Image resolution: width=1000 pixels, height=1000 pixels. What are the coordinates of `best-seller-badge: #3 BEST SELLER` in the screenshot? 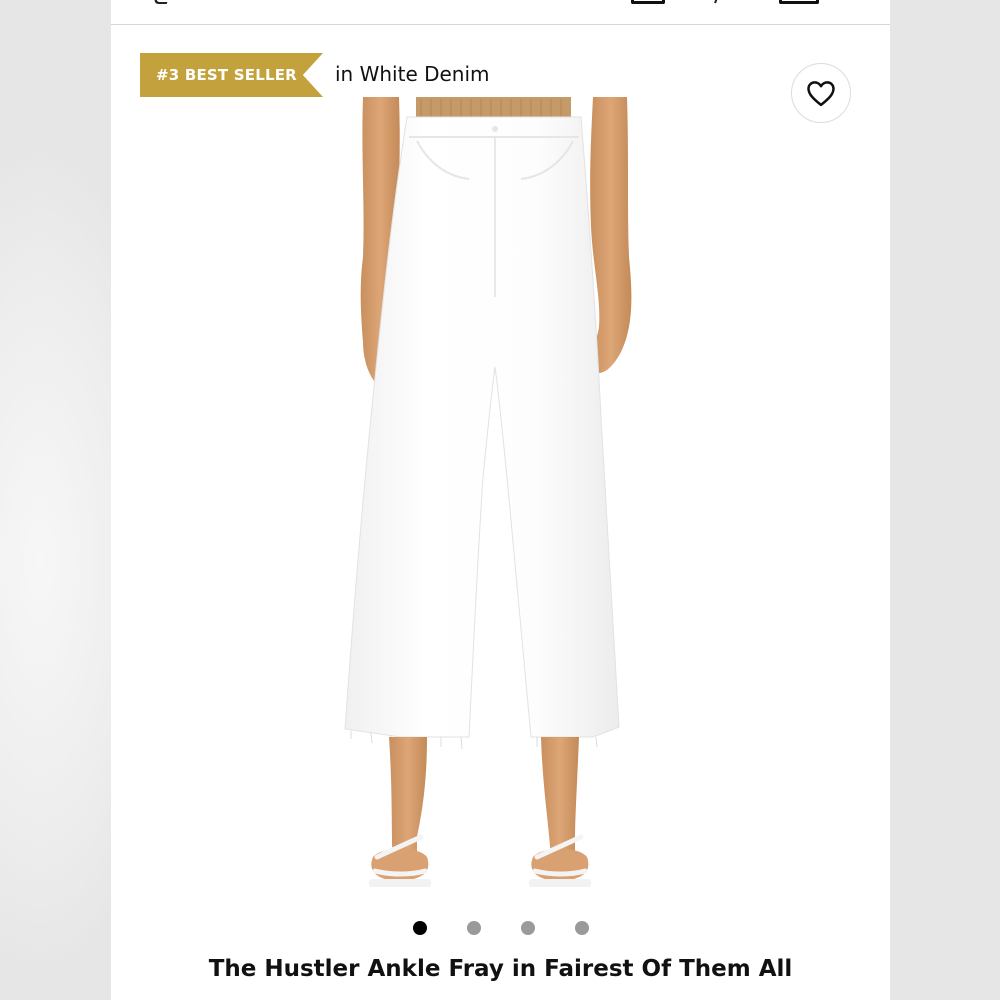 It's located at (231, 75).